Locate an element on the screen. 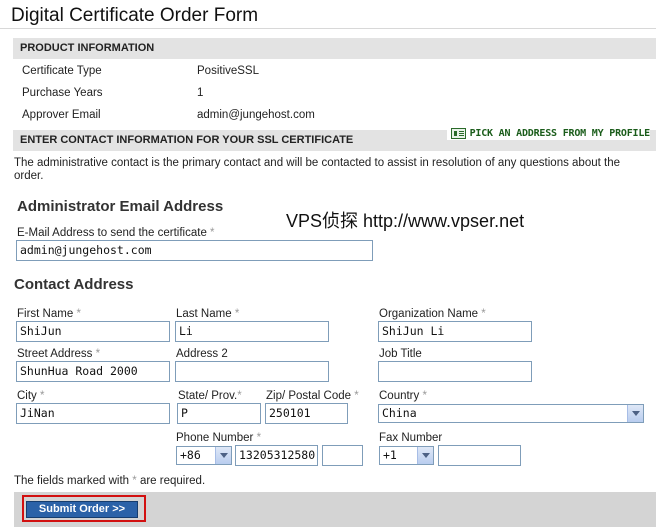 The image size is (656, 527). certificate-type-label: Certificate Type is located at coordinates (62, 71).